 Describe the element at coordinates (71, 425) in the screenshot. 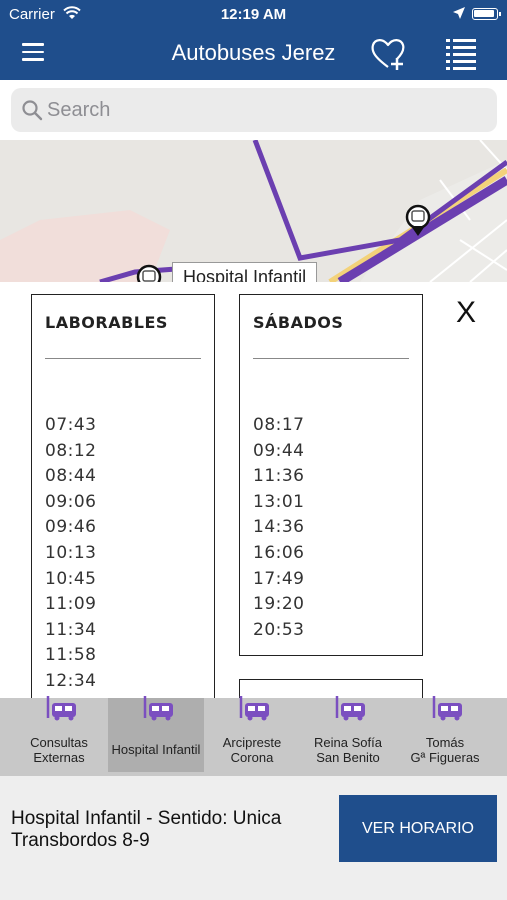

I see `departure-time: 07:43` at that location.